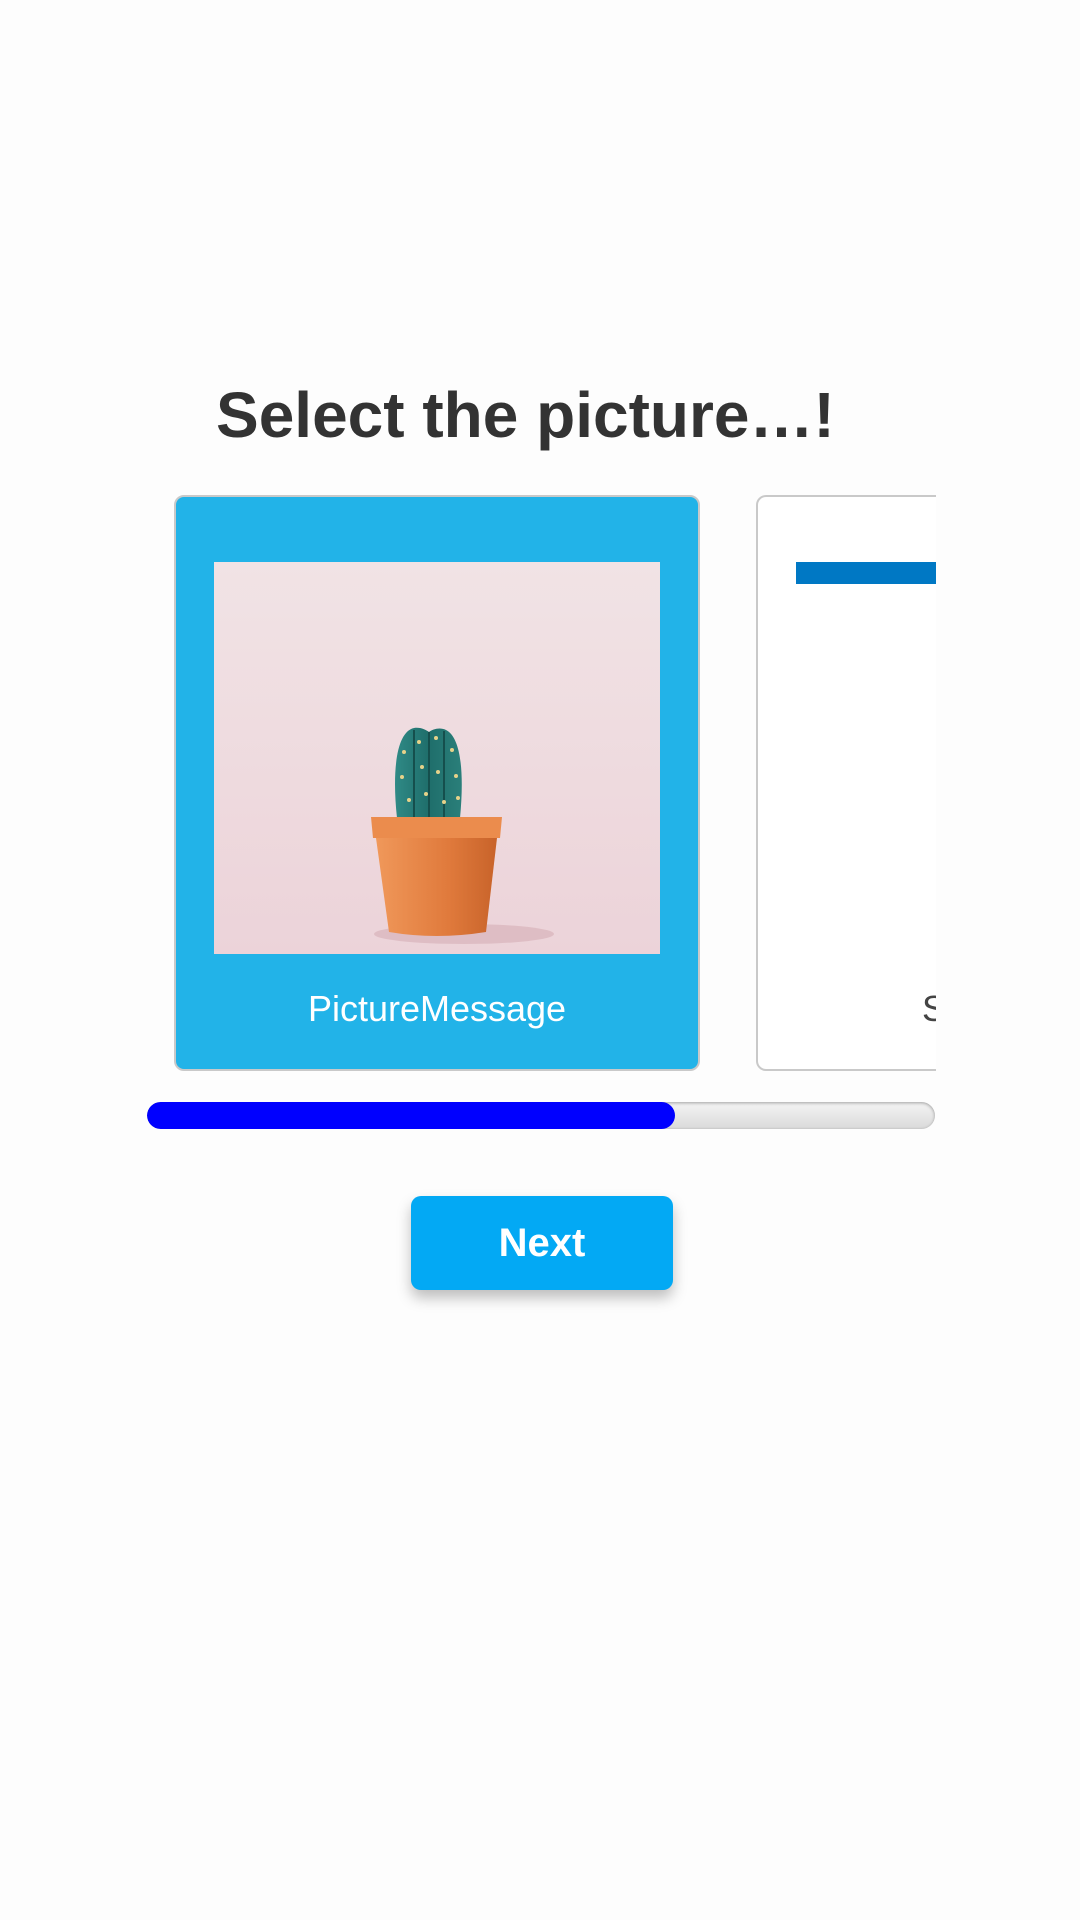  I want to click on progress-fill, so click(411, 1115).